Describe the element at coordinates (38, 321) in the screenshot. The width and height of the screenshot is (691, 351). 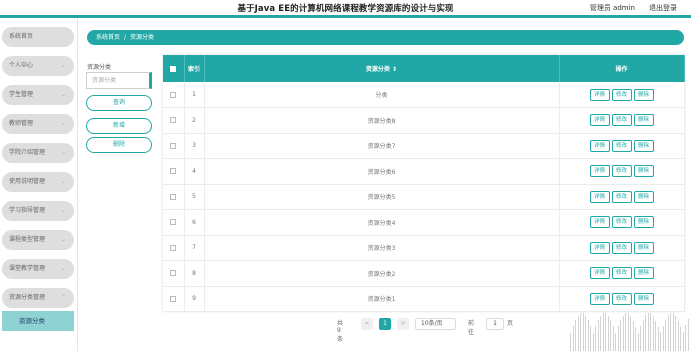
I see `sidebar-subitem-resource-category: 资源分类` at that location.